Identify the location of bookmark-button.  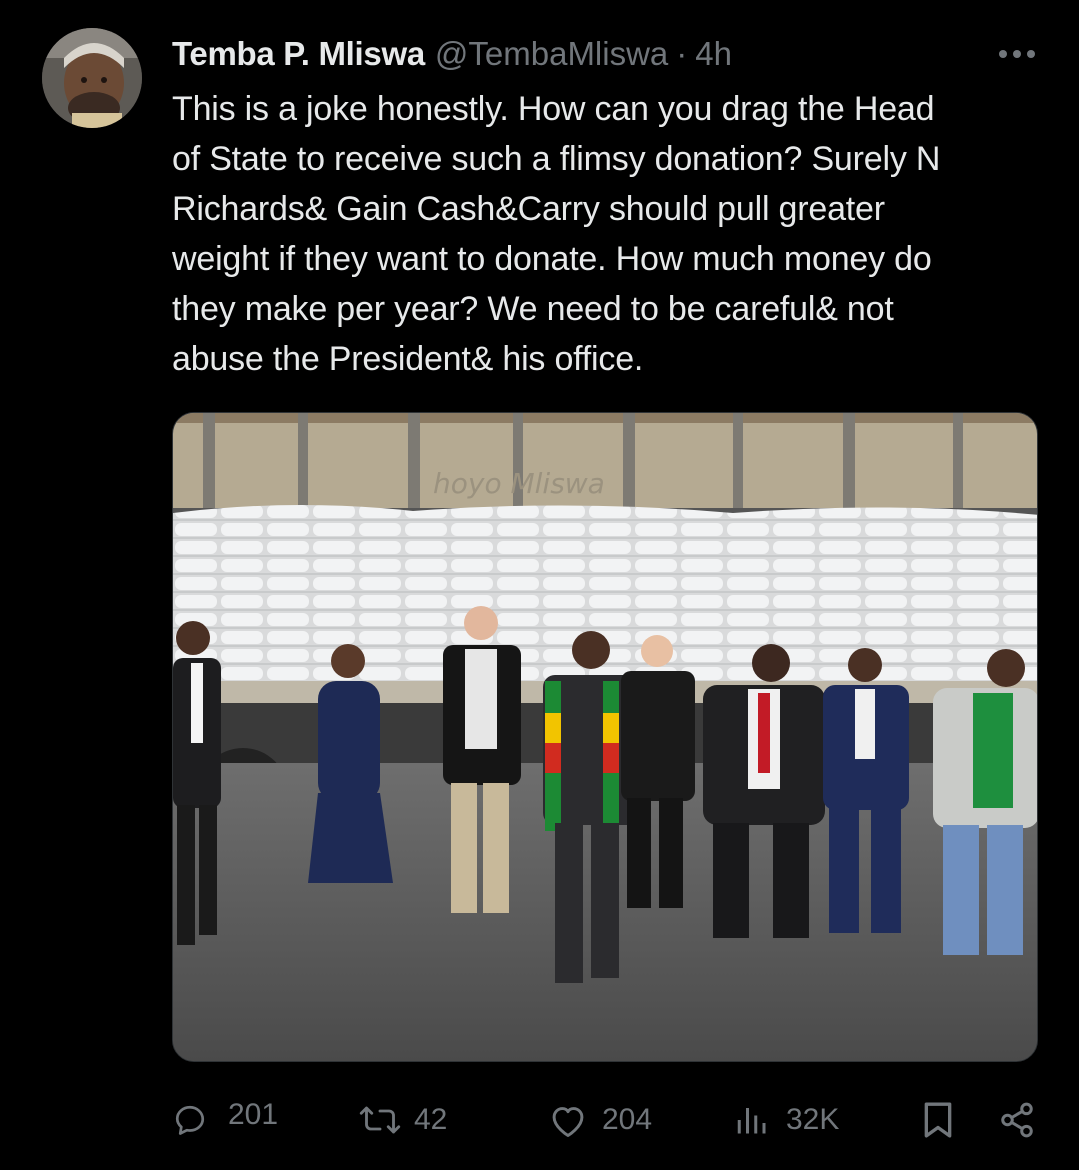
(938, 1120).